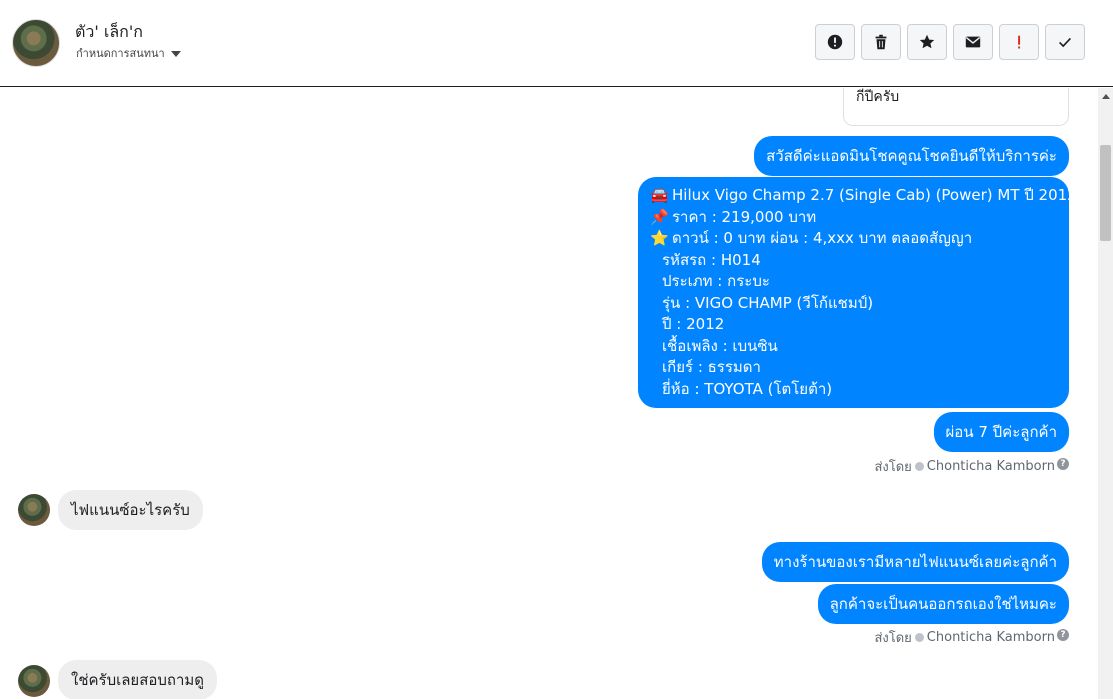  I want to click on alert-circle-icon, so click(835, 42).